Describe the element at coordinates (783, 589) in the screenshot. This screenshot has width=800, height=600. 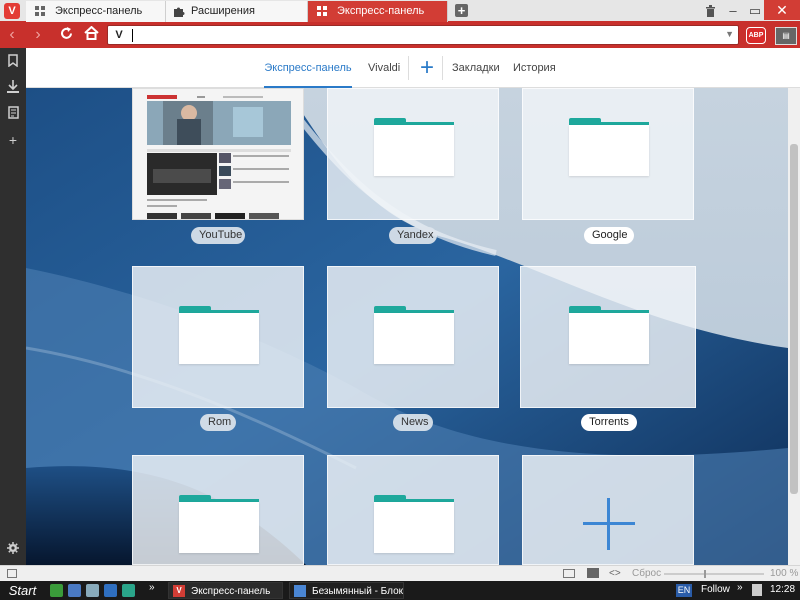
I see `clock: 12:28` at that location.